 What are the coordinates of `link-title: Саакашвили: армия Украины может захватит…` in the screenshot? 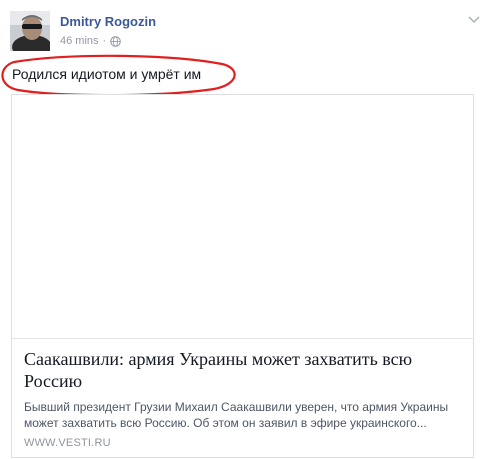 It's located at (244, 370).